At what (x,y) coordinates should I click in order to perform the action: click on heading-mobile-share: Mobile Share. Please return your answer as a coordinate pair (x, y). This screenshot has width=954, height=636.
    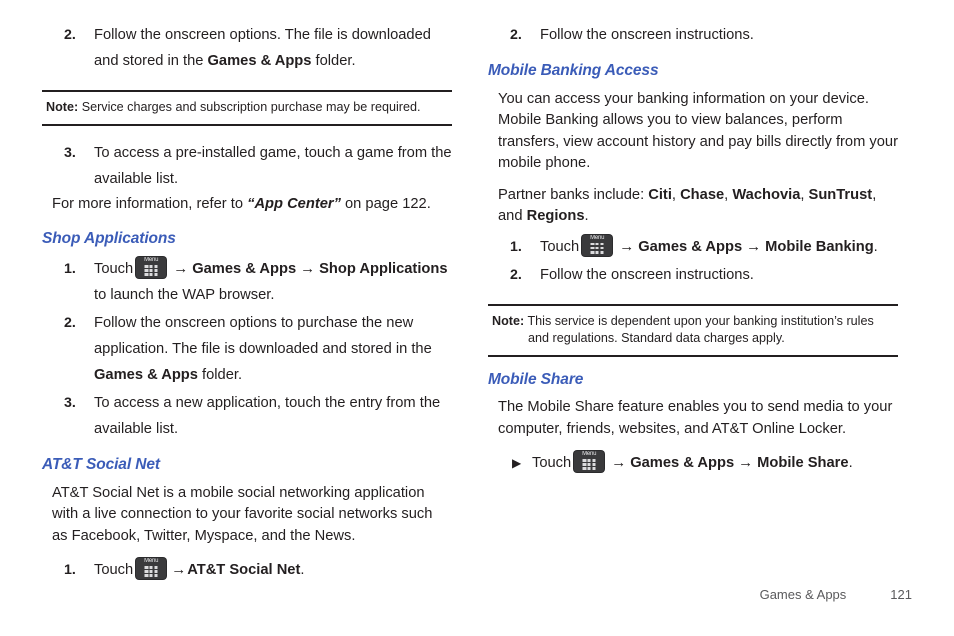
    Looking at the image, I should click on (536, 379).